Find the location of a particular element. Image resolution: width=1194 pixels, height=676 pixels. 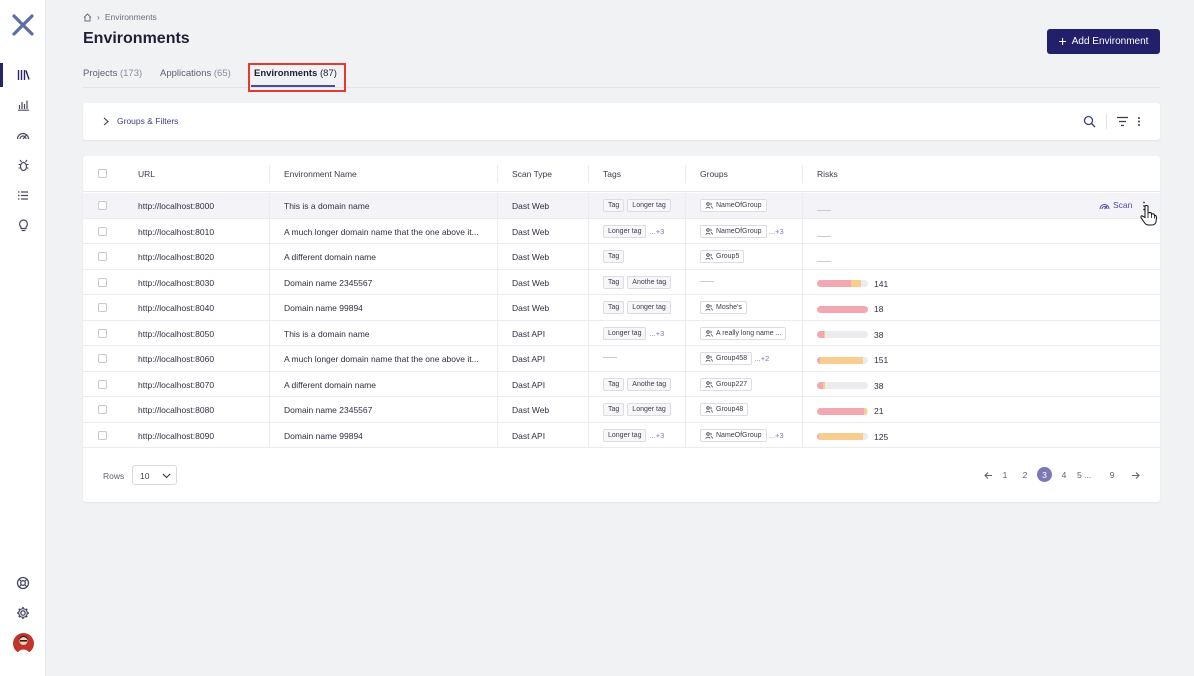

rows-per-page-select: 10 is located at coordinates (154, 475).